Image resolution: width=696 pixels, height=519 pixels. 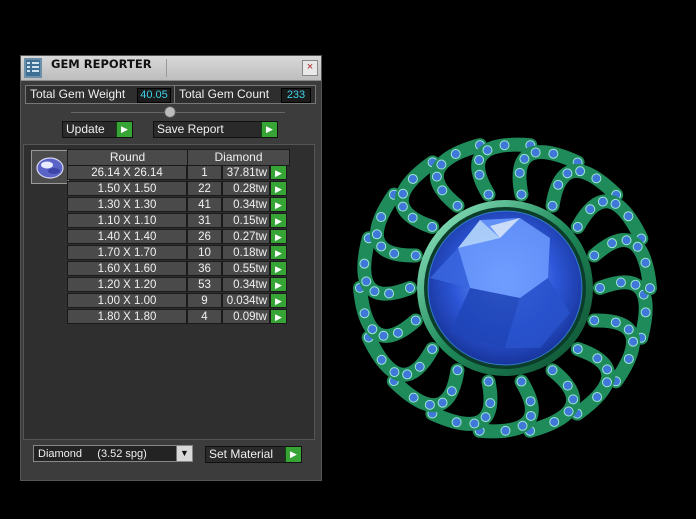 I want to click on round-gem-icon, so click(x=50, y=168).